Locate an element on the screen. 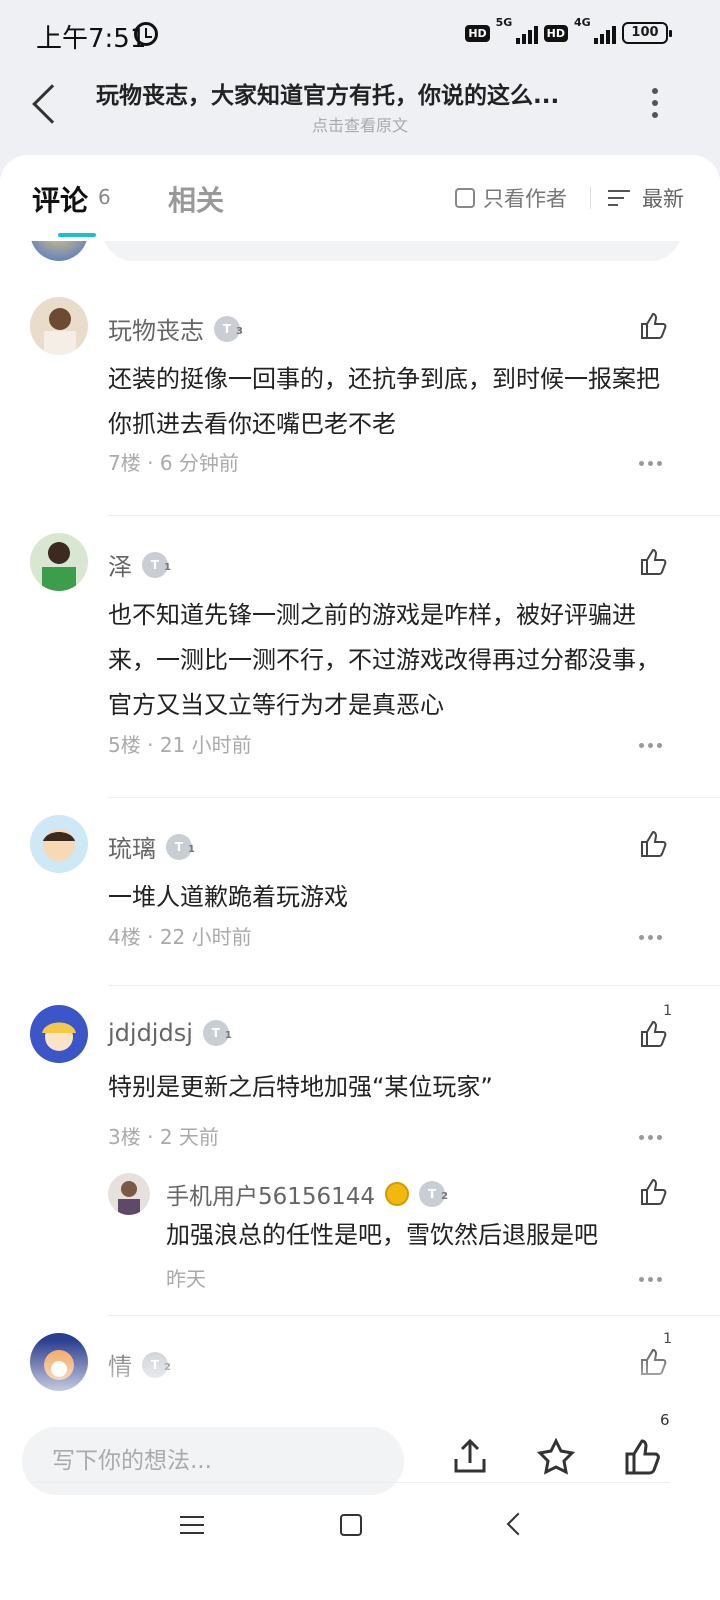 This screenshot has height=1600, width=720. like-count: 1 is located at coordinates (667, 1011).